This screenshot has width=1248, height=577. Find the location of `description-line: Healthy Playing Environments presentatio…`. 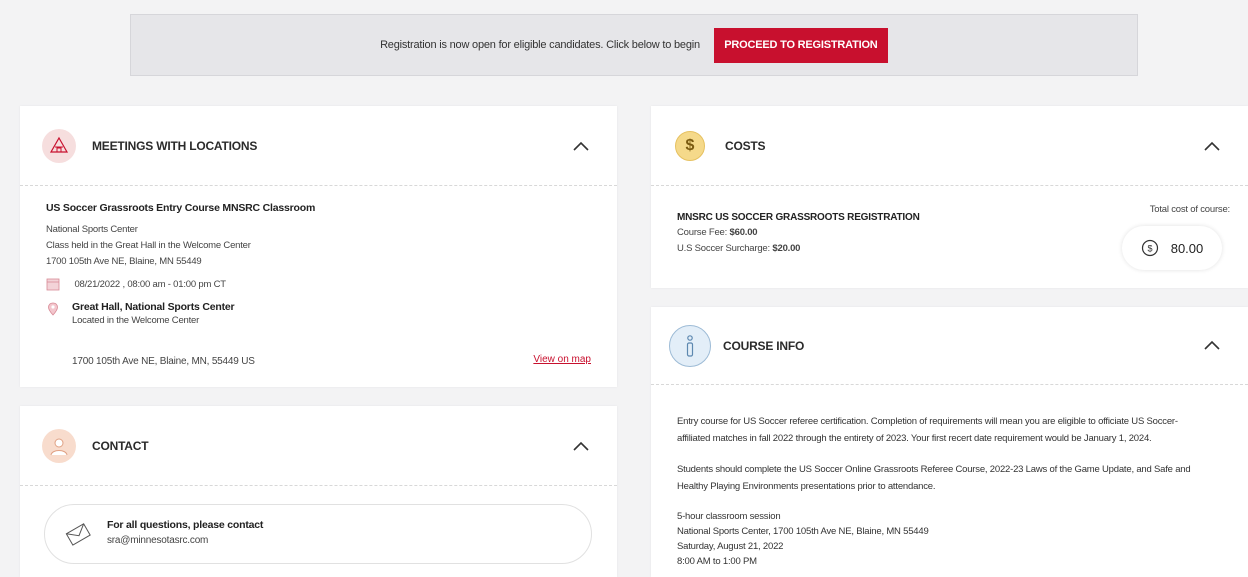

description-line: Healthy Playing Environments presentatio… is located at coordinates (806, 486).